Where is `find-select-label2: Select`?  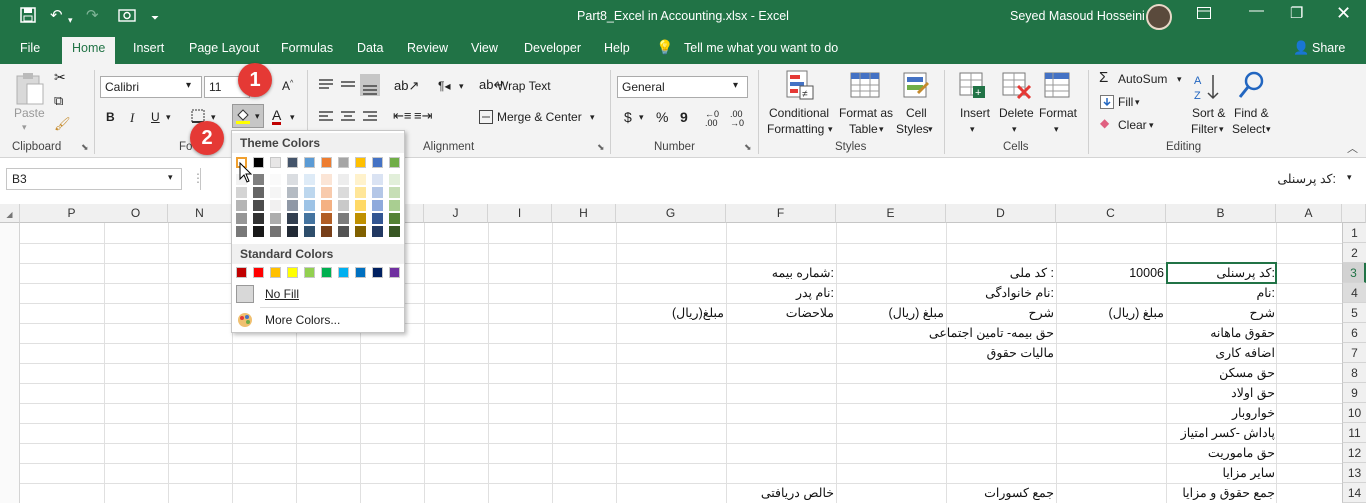
find-select-label2: Select is located at coordinates (1248, 129).